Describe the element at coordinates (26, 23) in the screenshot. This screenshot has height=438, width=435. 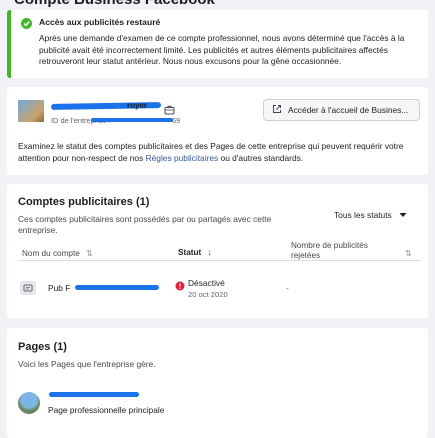
I see `check-circle-icon` at that location.